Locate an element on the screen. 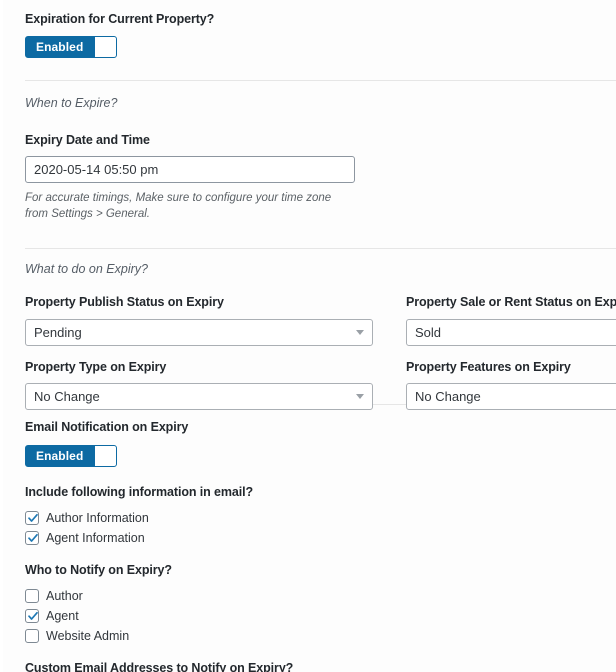 The height and width of the screenshot is (672, 616). email-notification-toggle: Enabled is located at coordinates (71, 455).